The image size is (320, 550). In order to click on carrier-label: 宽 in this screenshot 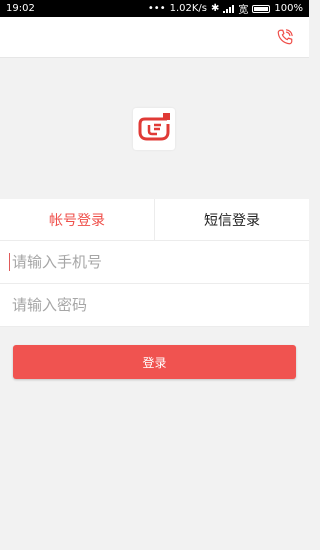, I will do `click(243, 10)`.